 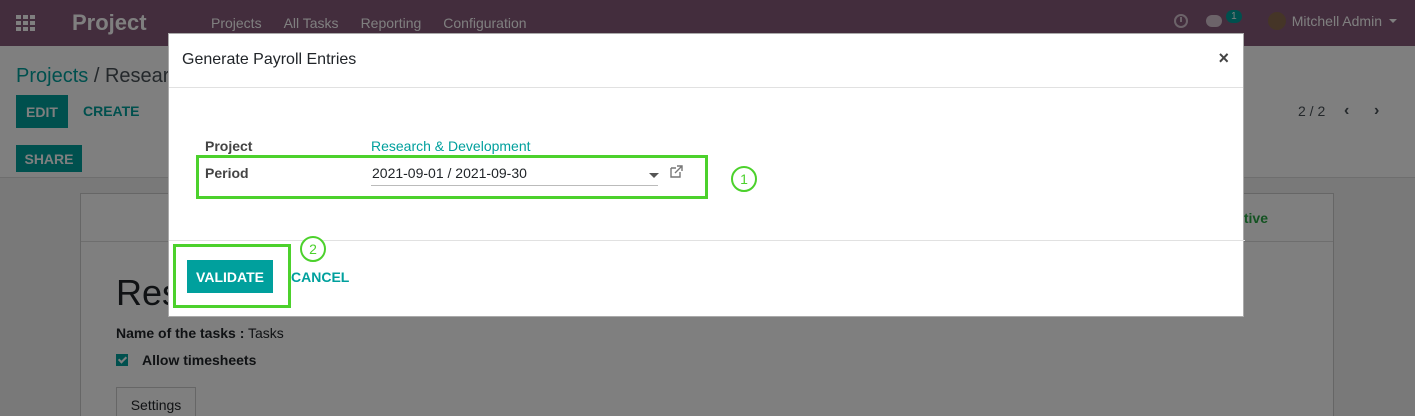 I want to click on project-label: Project, so click(x=229, y=146).